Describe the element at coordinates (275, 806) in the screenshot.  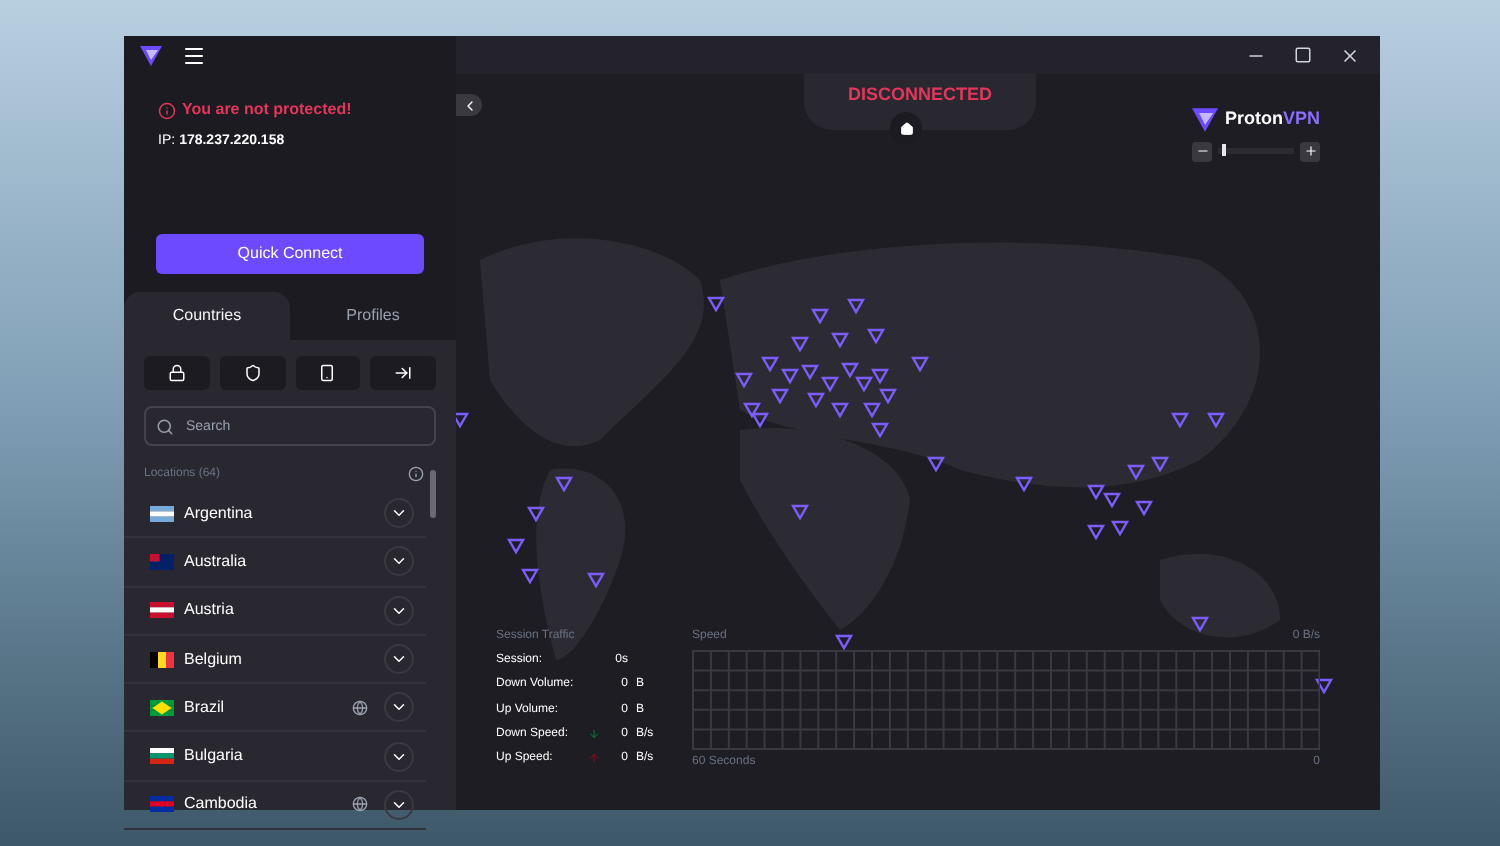
I see `country-row: Cambodia` at that location.